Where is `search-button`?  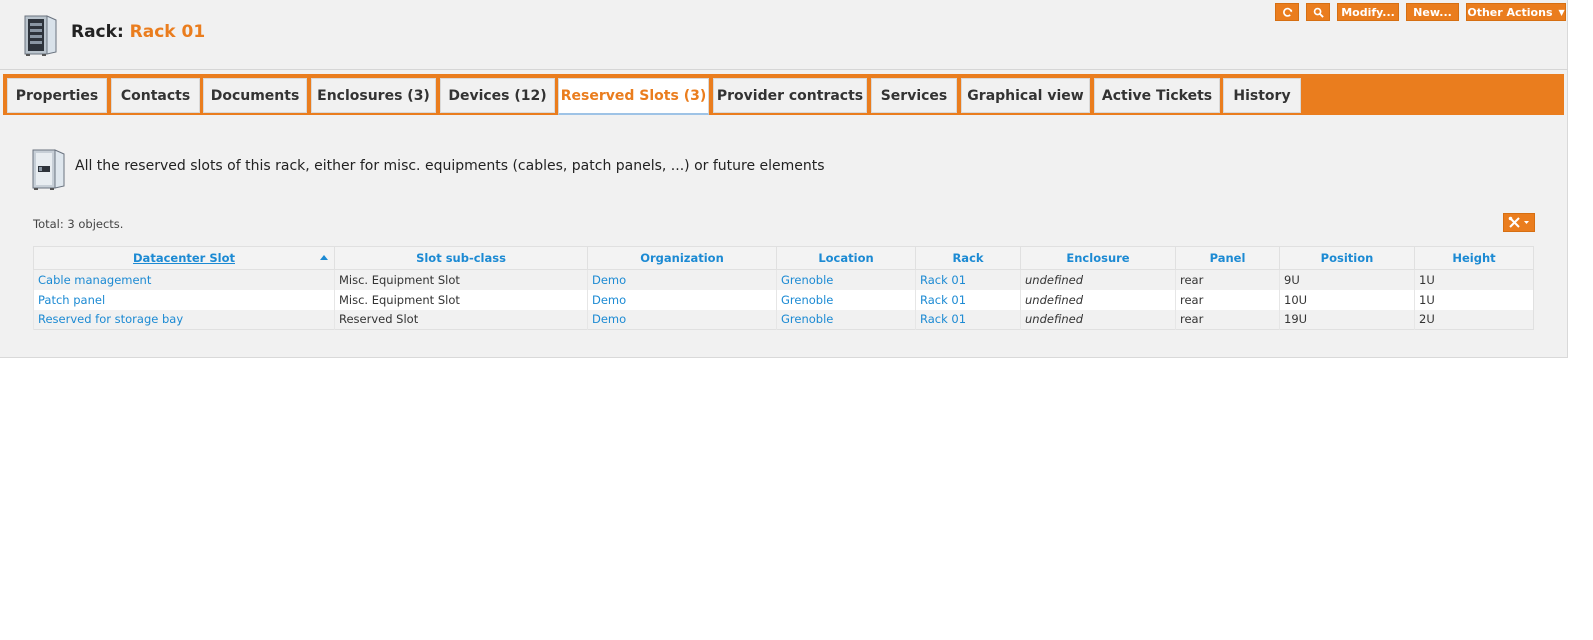 search-button is located at coordinates (1318, 12).